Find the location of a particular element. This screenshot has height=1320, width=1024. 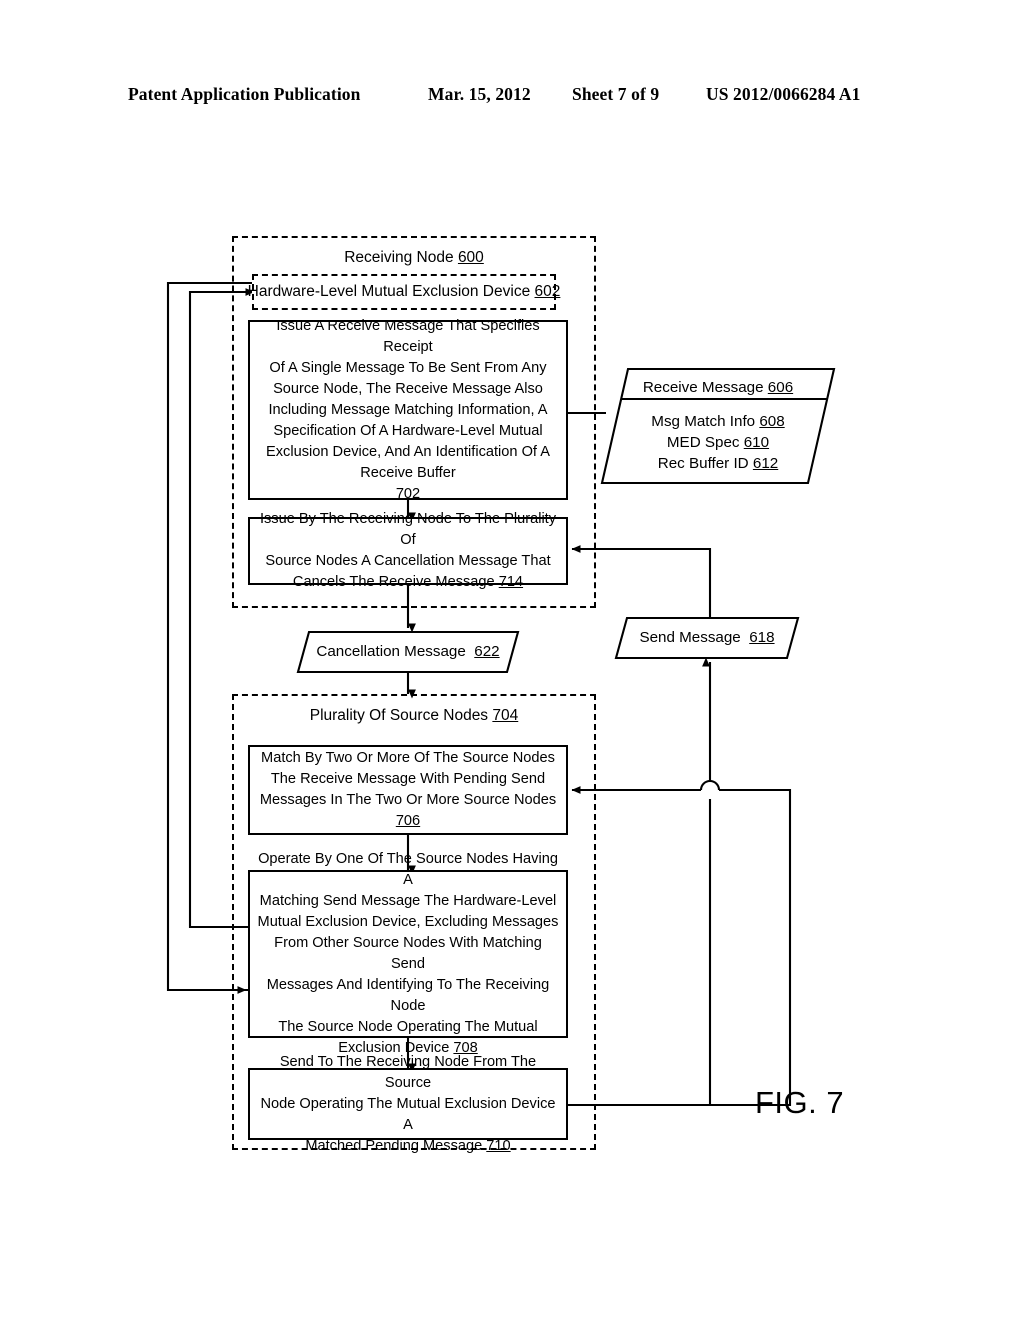

box-714-ref: 714 is located at coordinates (511, 582).